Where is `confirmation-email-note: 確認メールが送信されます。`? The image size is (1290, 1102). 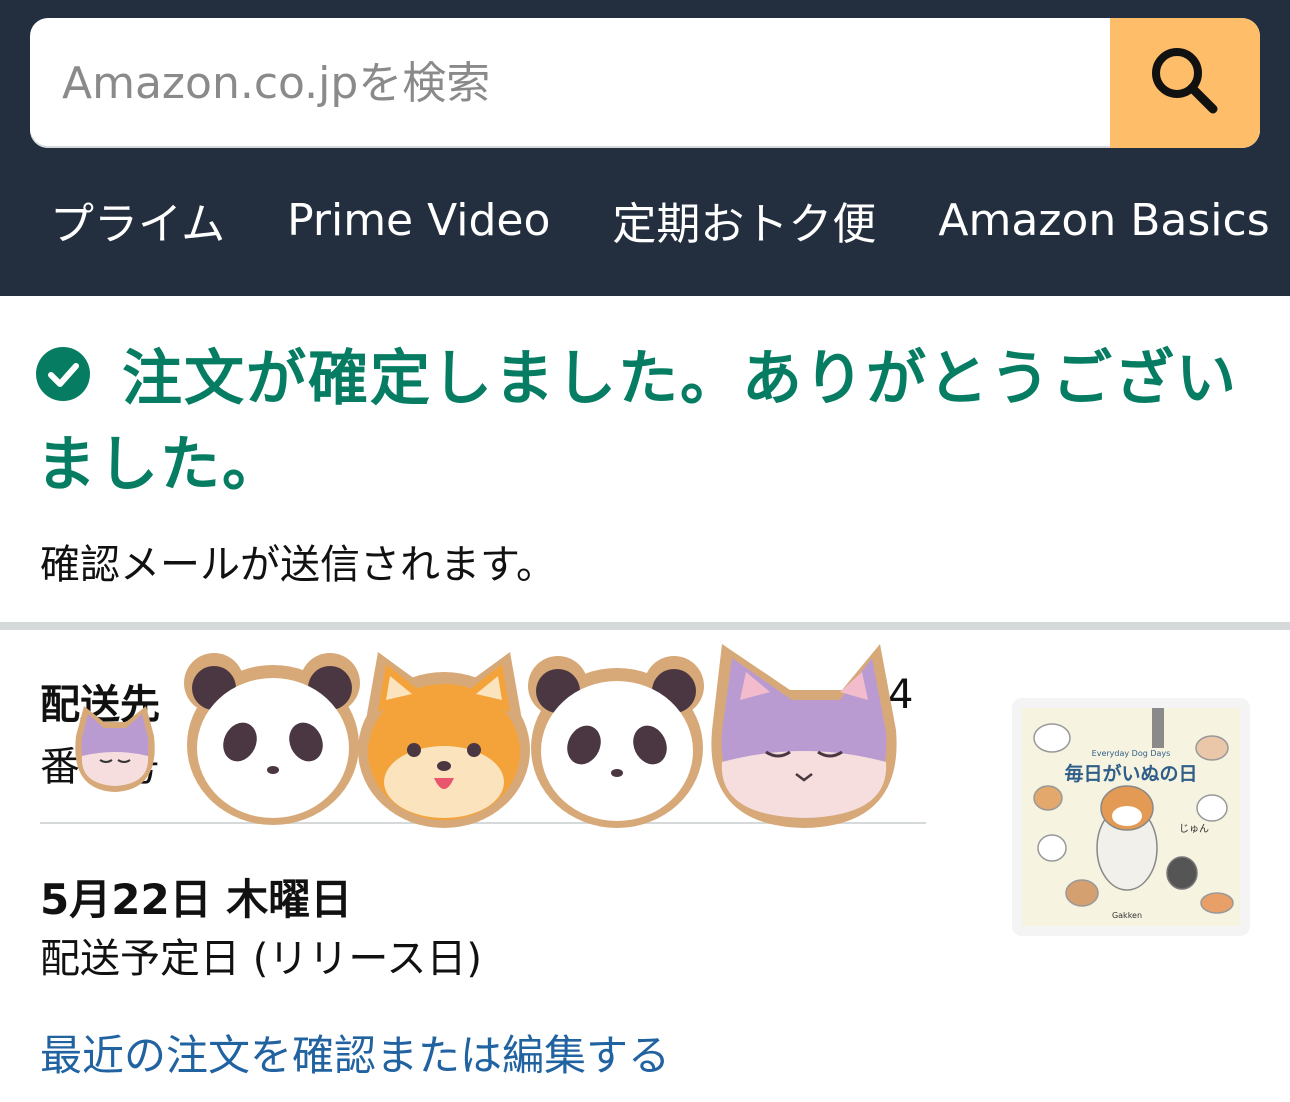 confirmation-email-note: 確認メールが送信されます。 is located at coordinates (298, 565).